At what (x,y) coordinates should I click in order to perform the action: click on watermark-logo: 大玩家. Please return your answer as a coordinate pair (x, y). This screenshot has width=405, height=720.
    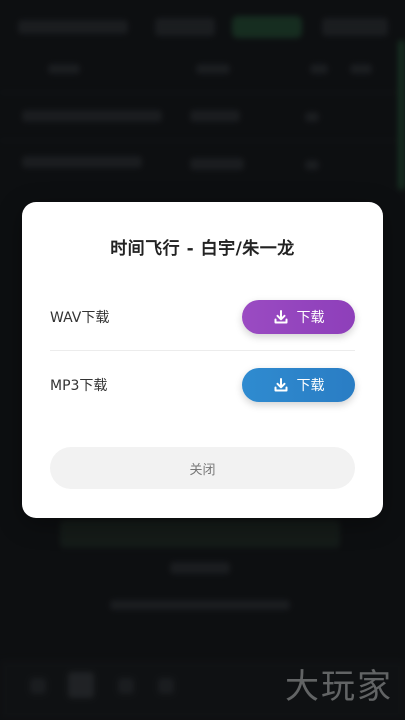
    Looking at the image, I should click on (339, 687).